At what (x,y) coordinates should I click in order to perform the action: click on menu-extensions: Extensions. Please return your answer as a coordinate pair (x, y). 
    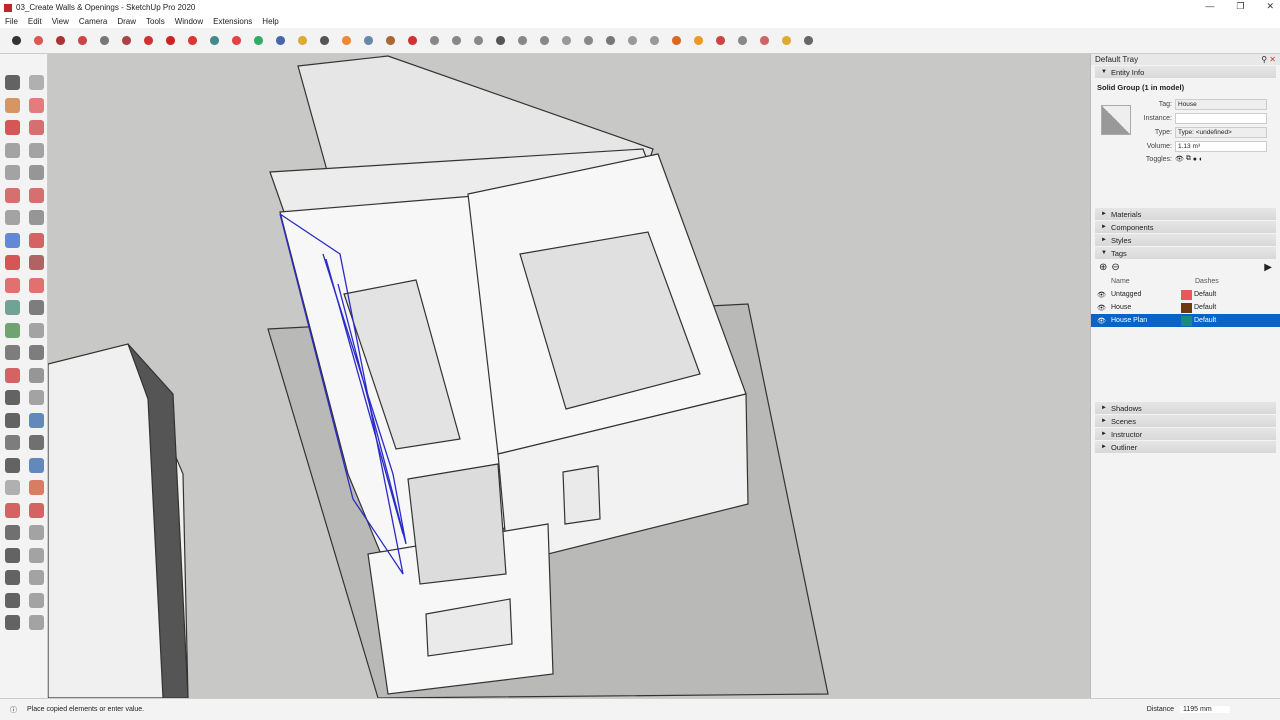
    Looking at the image, I should click on (232, 21).